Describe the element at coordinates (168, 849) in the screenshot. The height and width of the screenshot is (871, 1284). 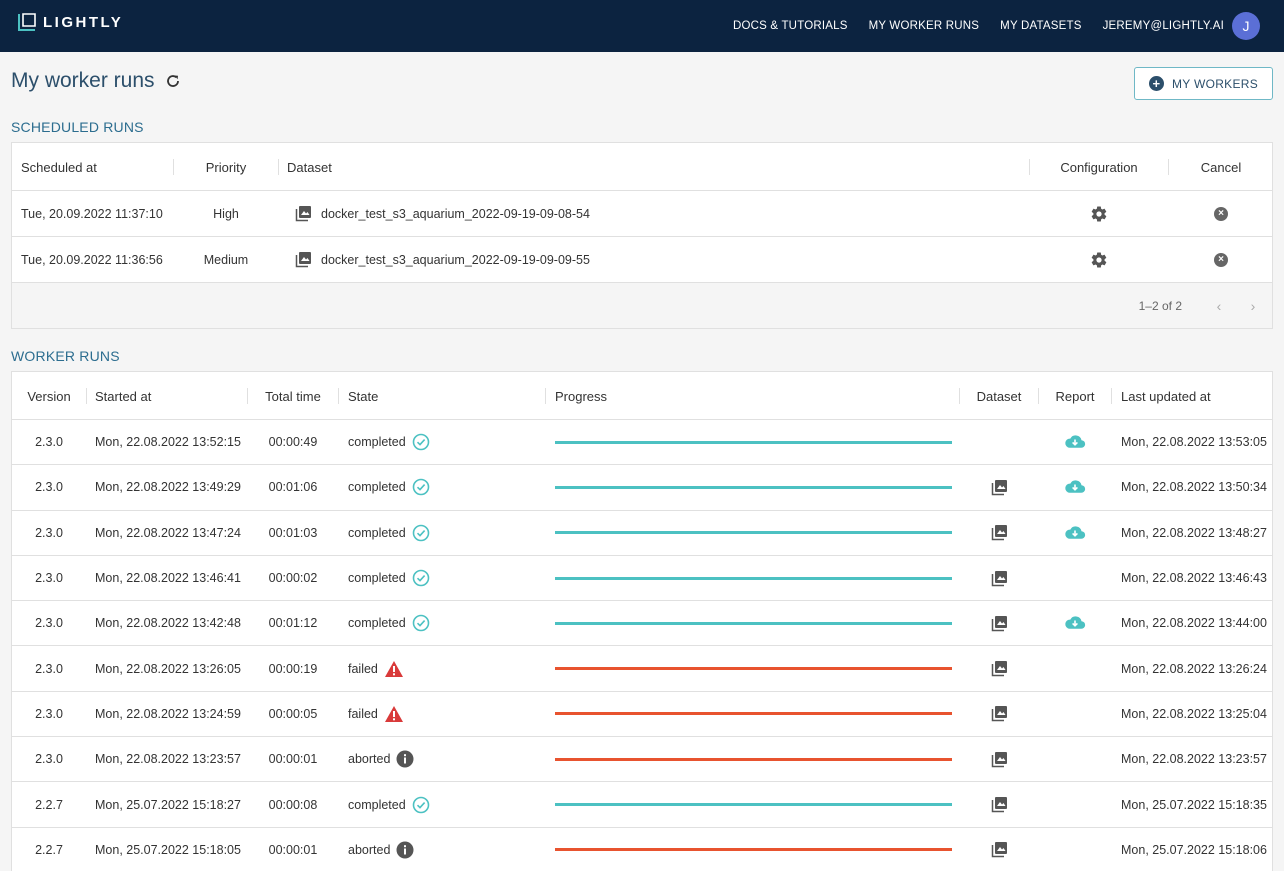
I see `started-at-cell: Mon, 25.07.2022 15:18:05` at that location.